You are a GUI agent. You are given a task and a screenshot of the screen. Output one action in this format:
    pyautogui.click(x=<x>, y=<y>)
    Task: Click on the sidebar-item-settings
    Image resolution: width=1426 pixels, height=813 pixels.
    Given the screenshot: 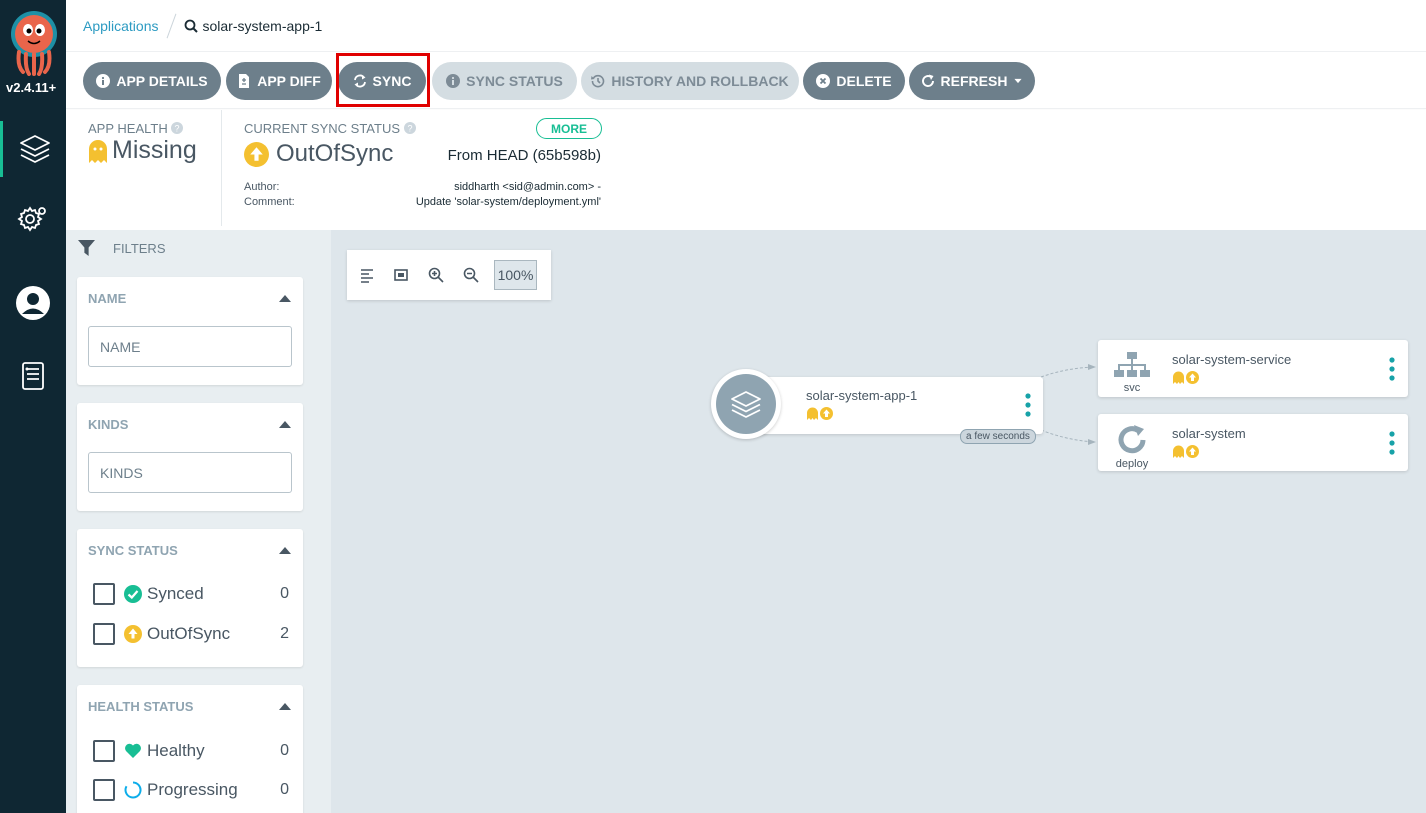 What is the action you would take?
    pyautogui.click(x=33, y=219)
    